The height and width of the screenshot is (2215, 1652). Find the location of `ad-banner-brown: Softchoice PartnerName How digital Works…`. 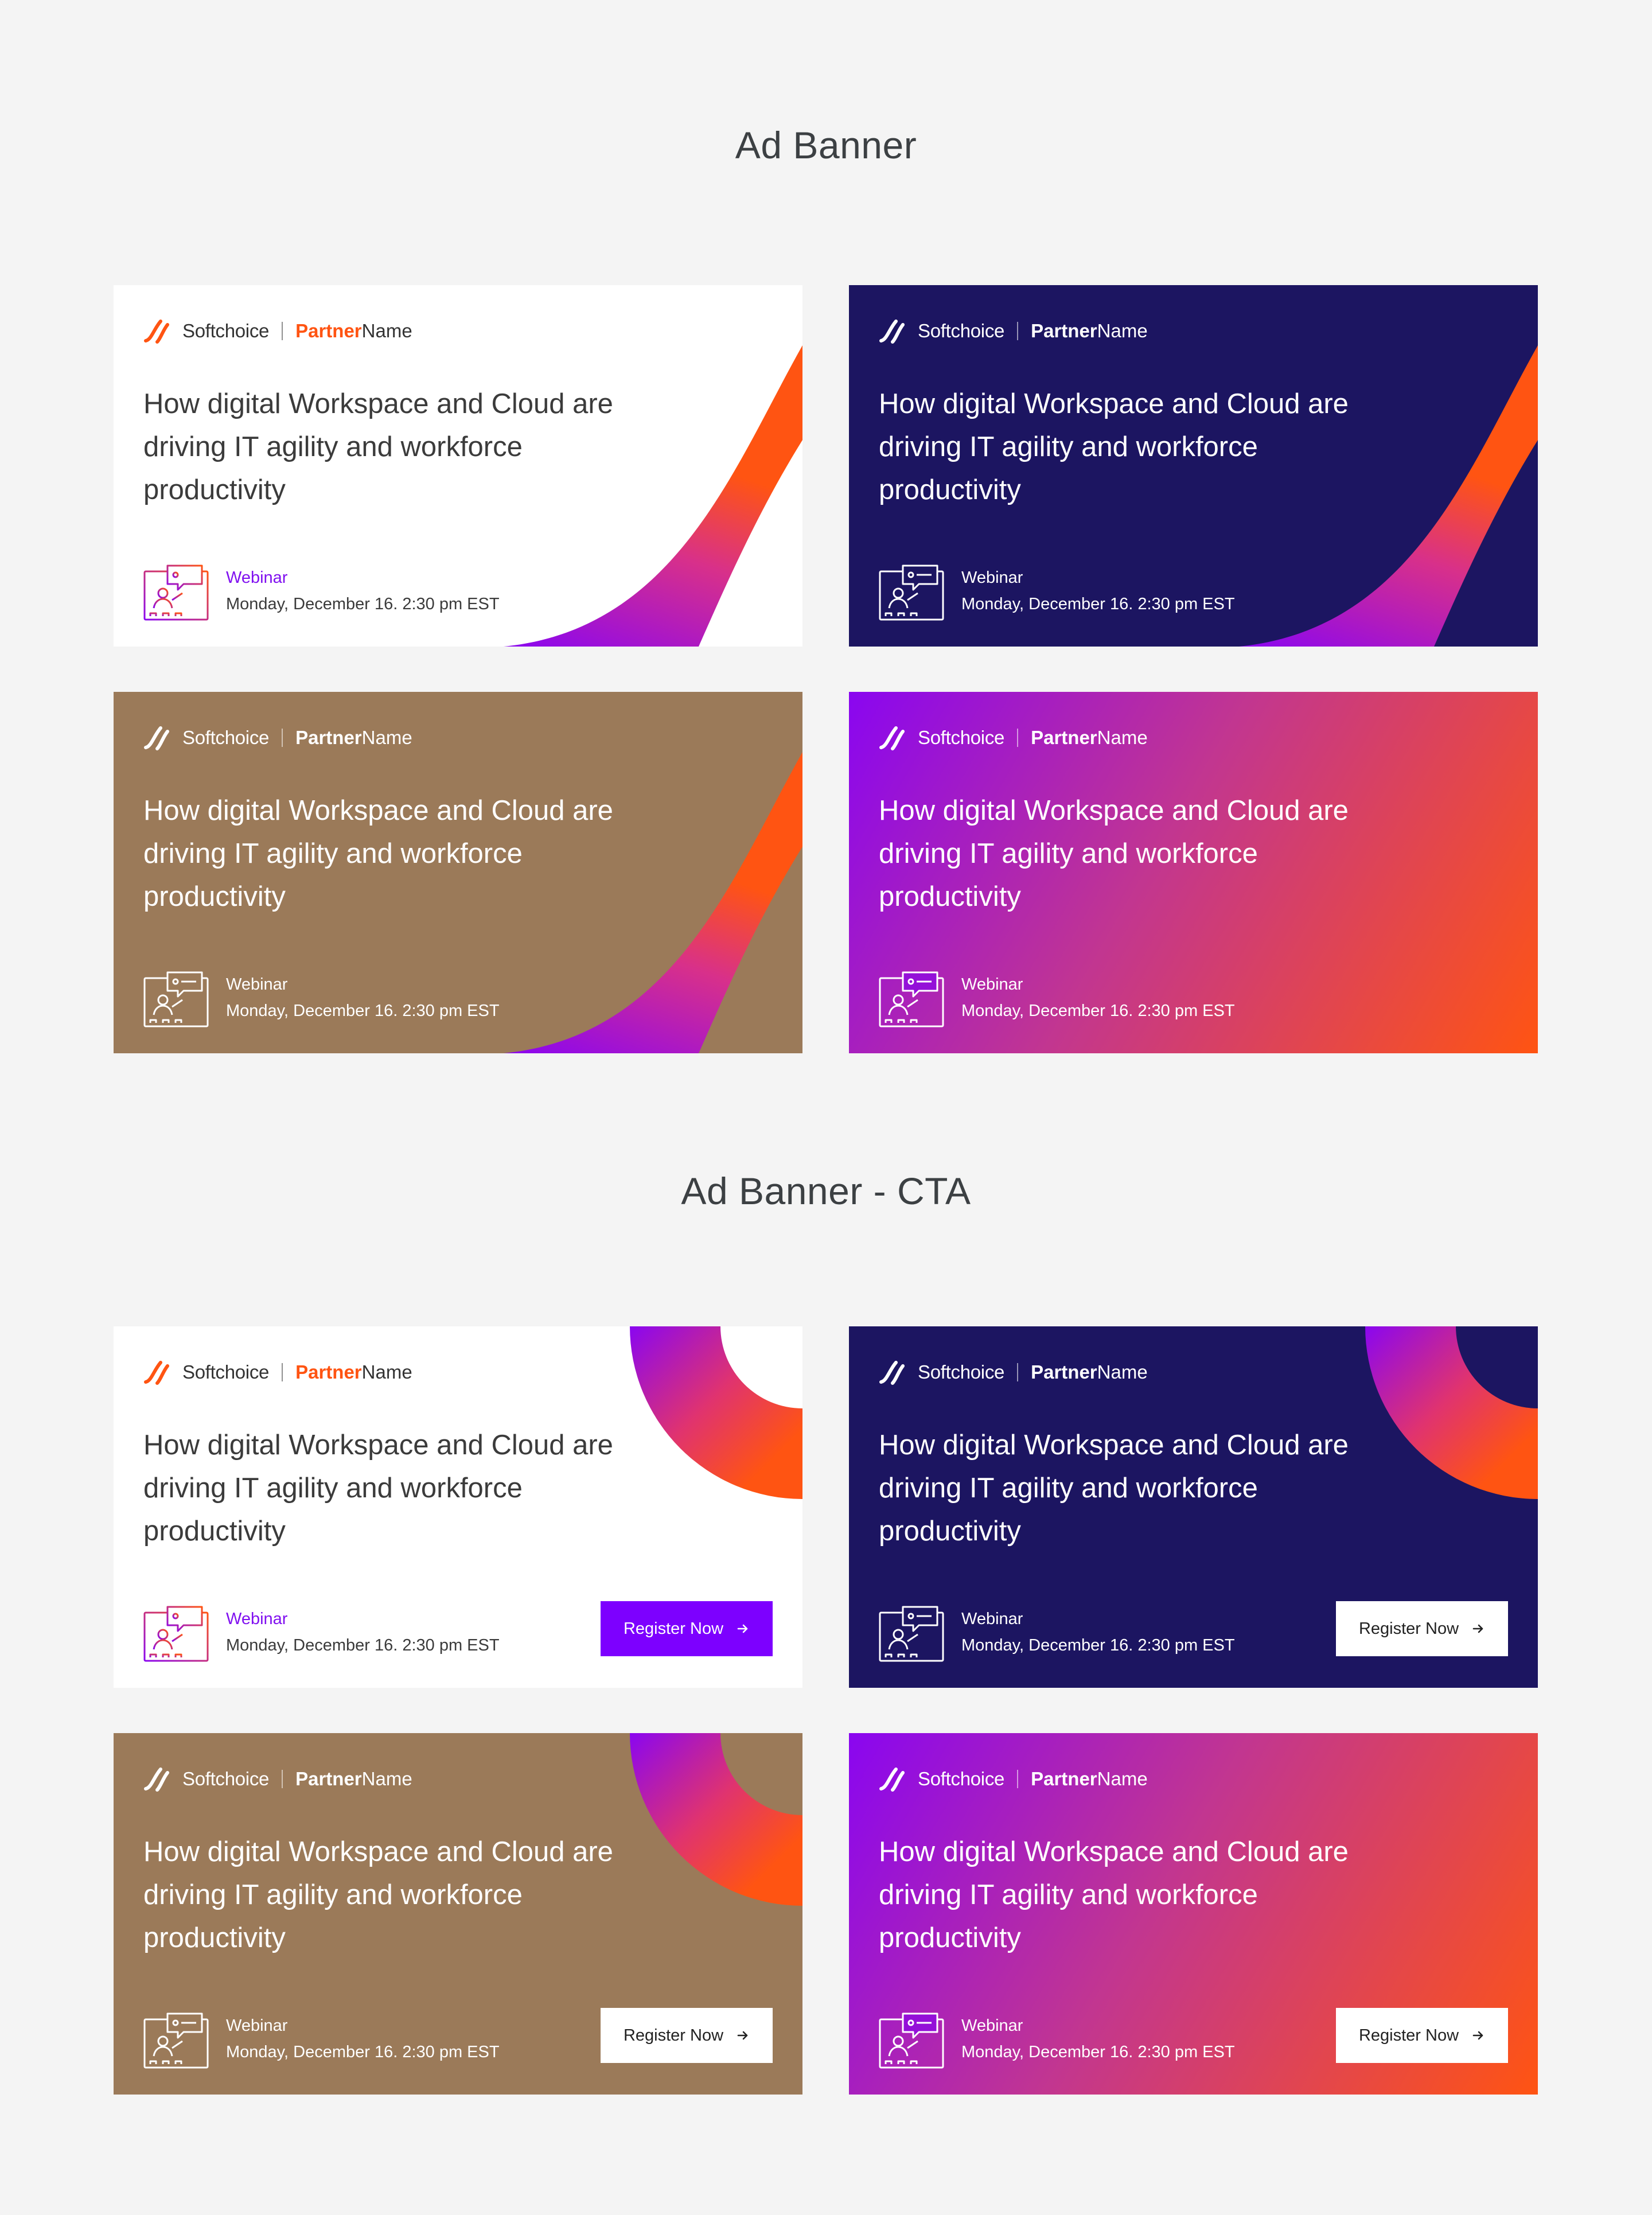

ad-banner-brown: Softchoice PartnerName How digital Works… is located at coordinates (458, 872).